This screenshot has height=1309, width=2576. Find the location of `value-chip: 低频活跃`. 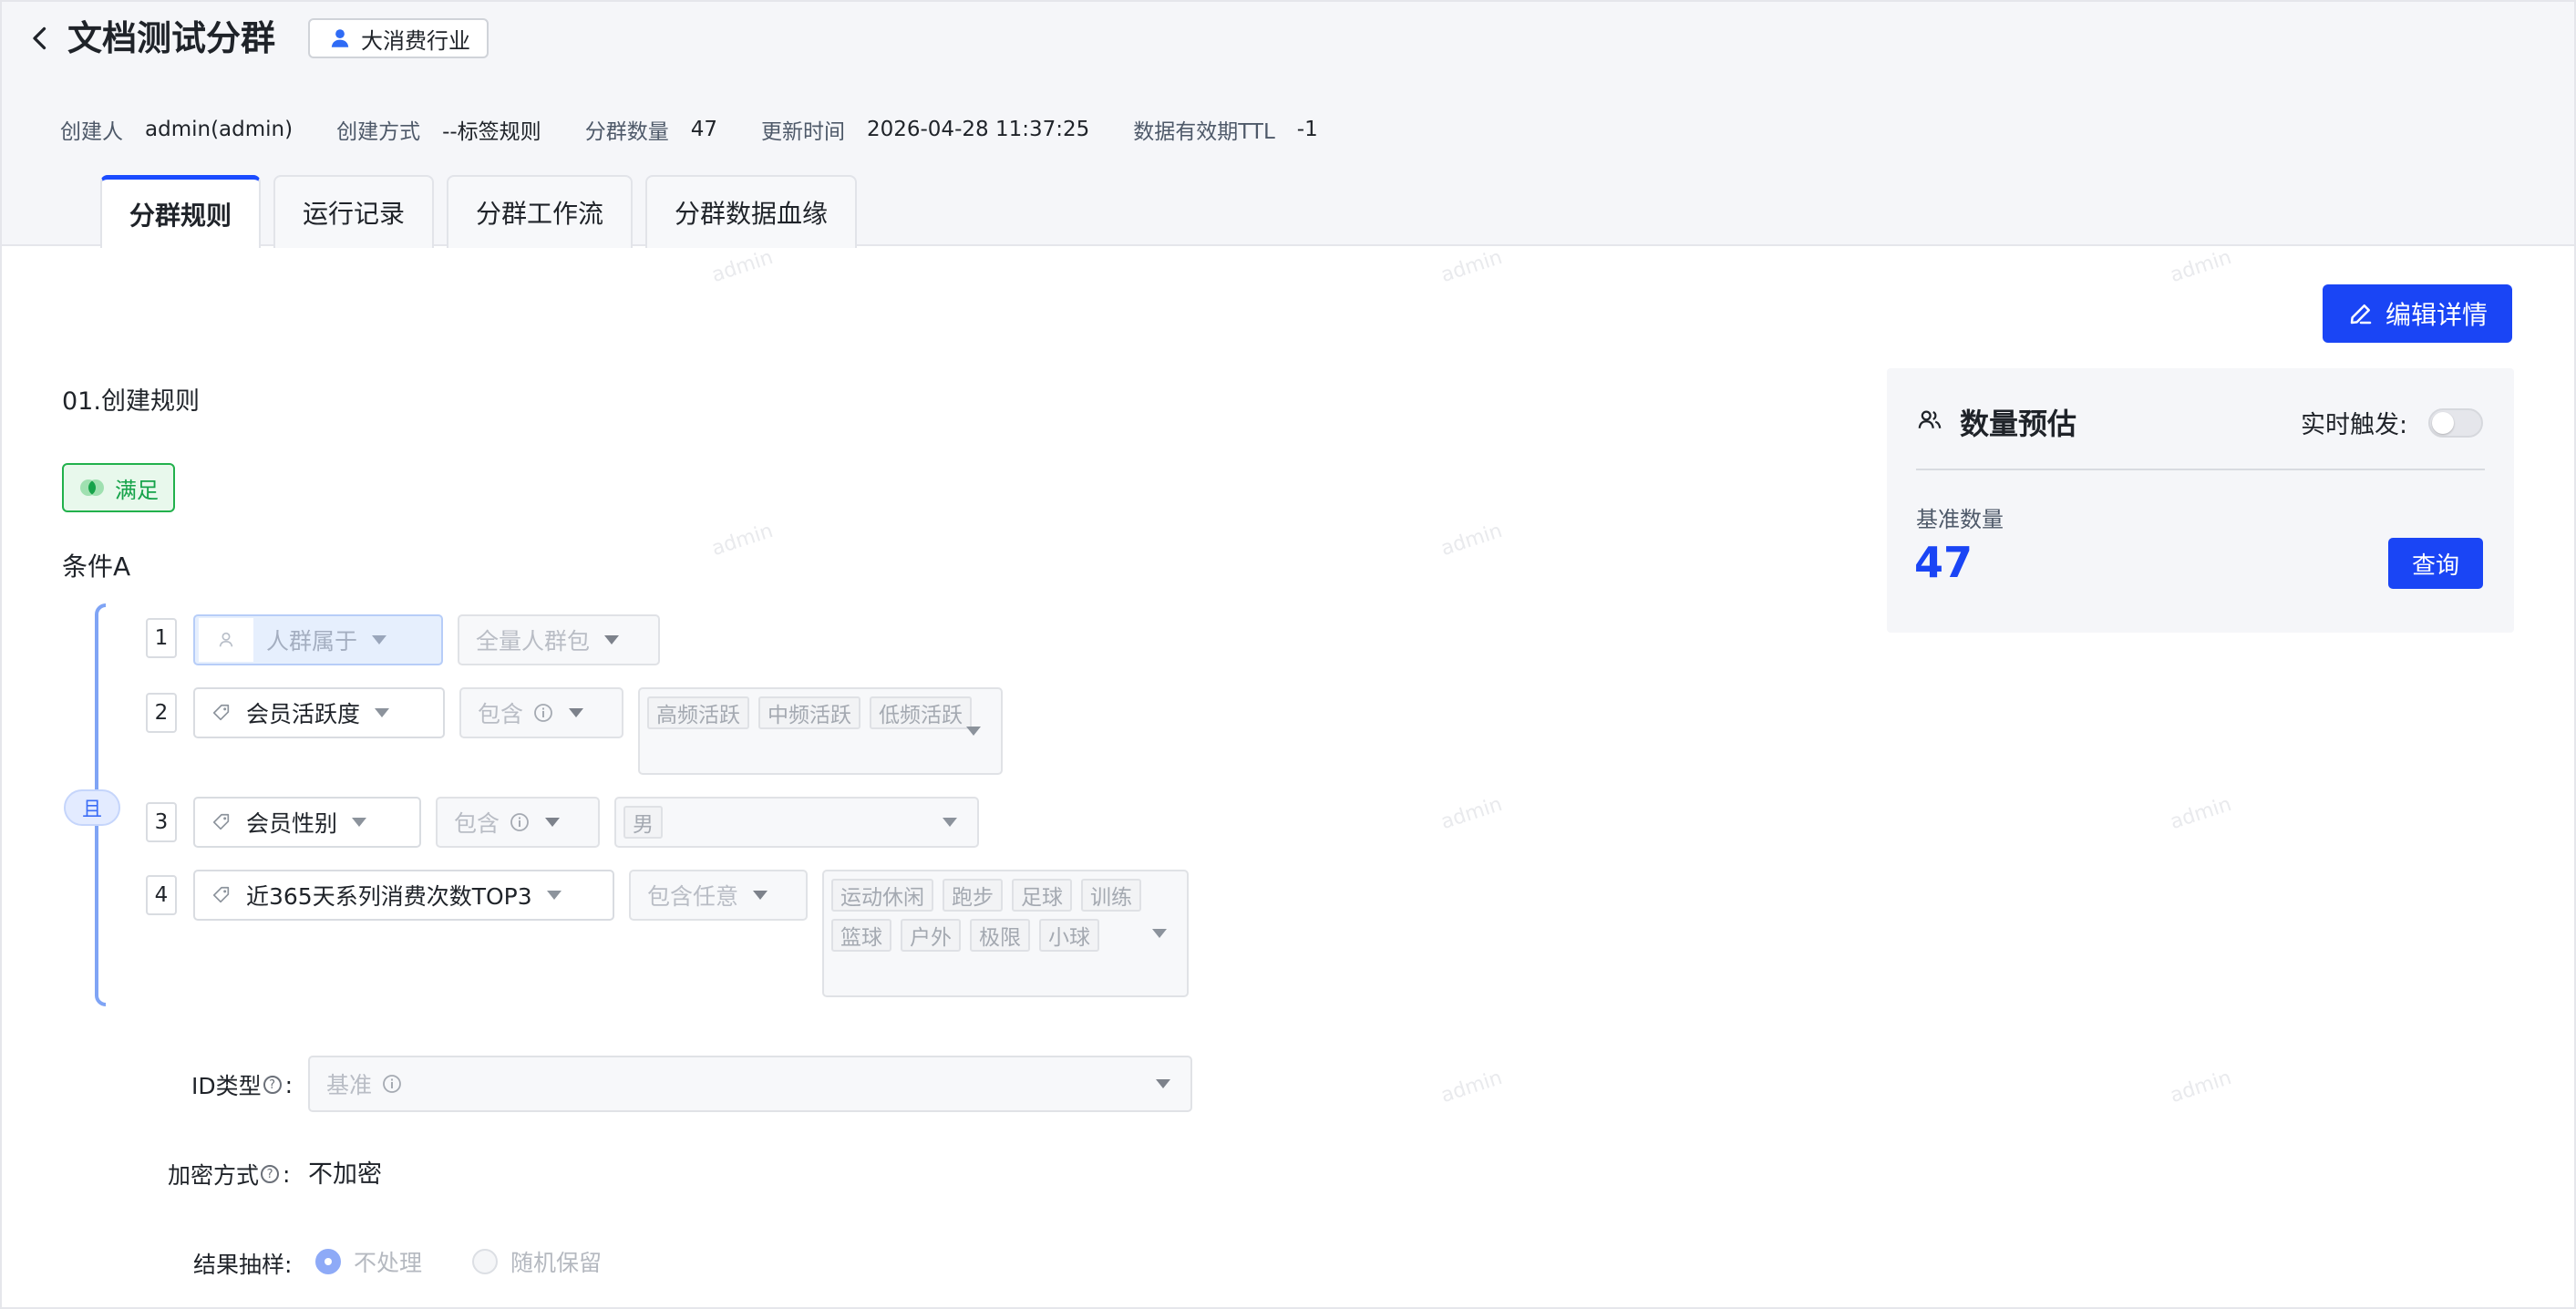

value-chip: 低频活跃 is located at coordinates (921, 712).